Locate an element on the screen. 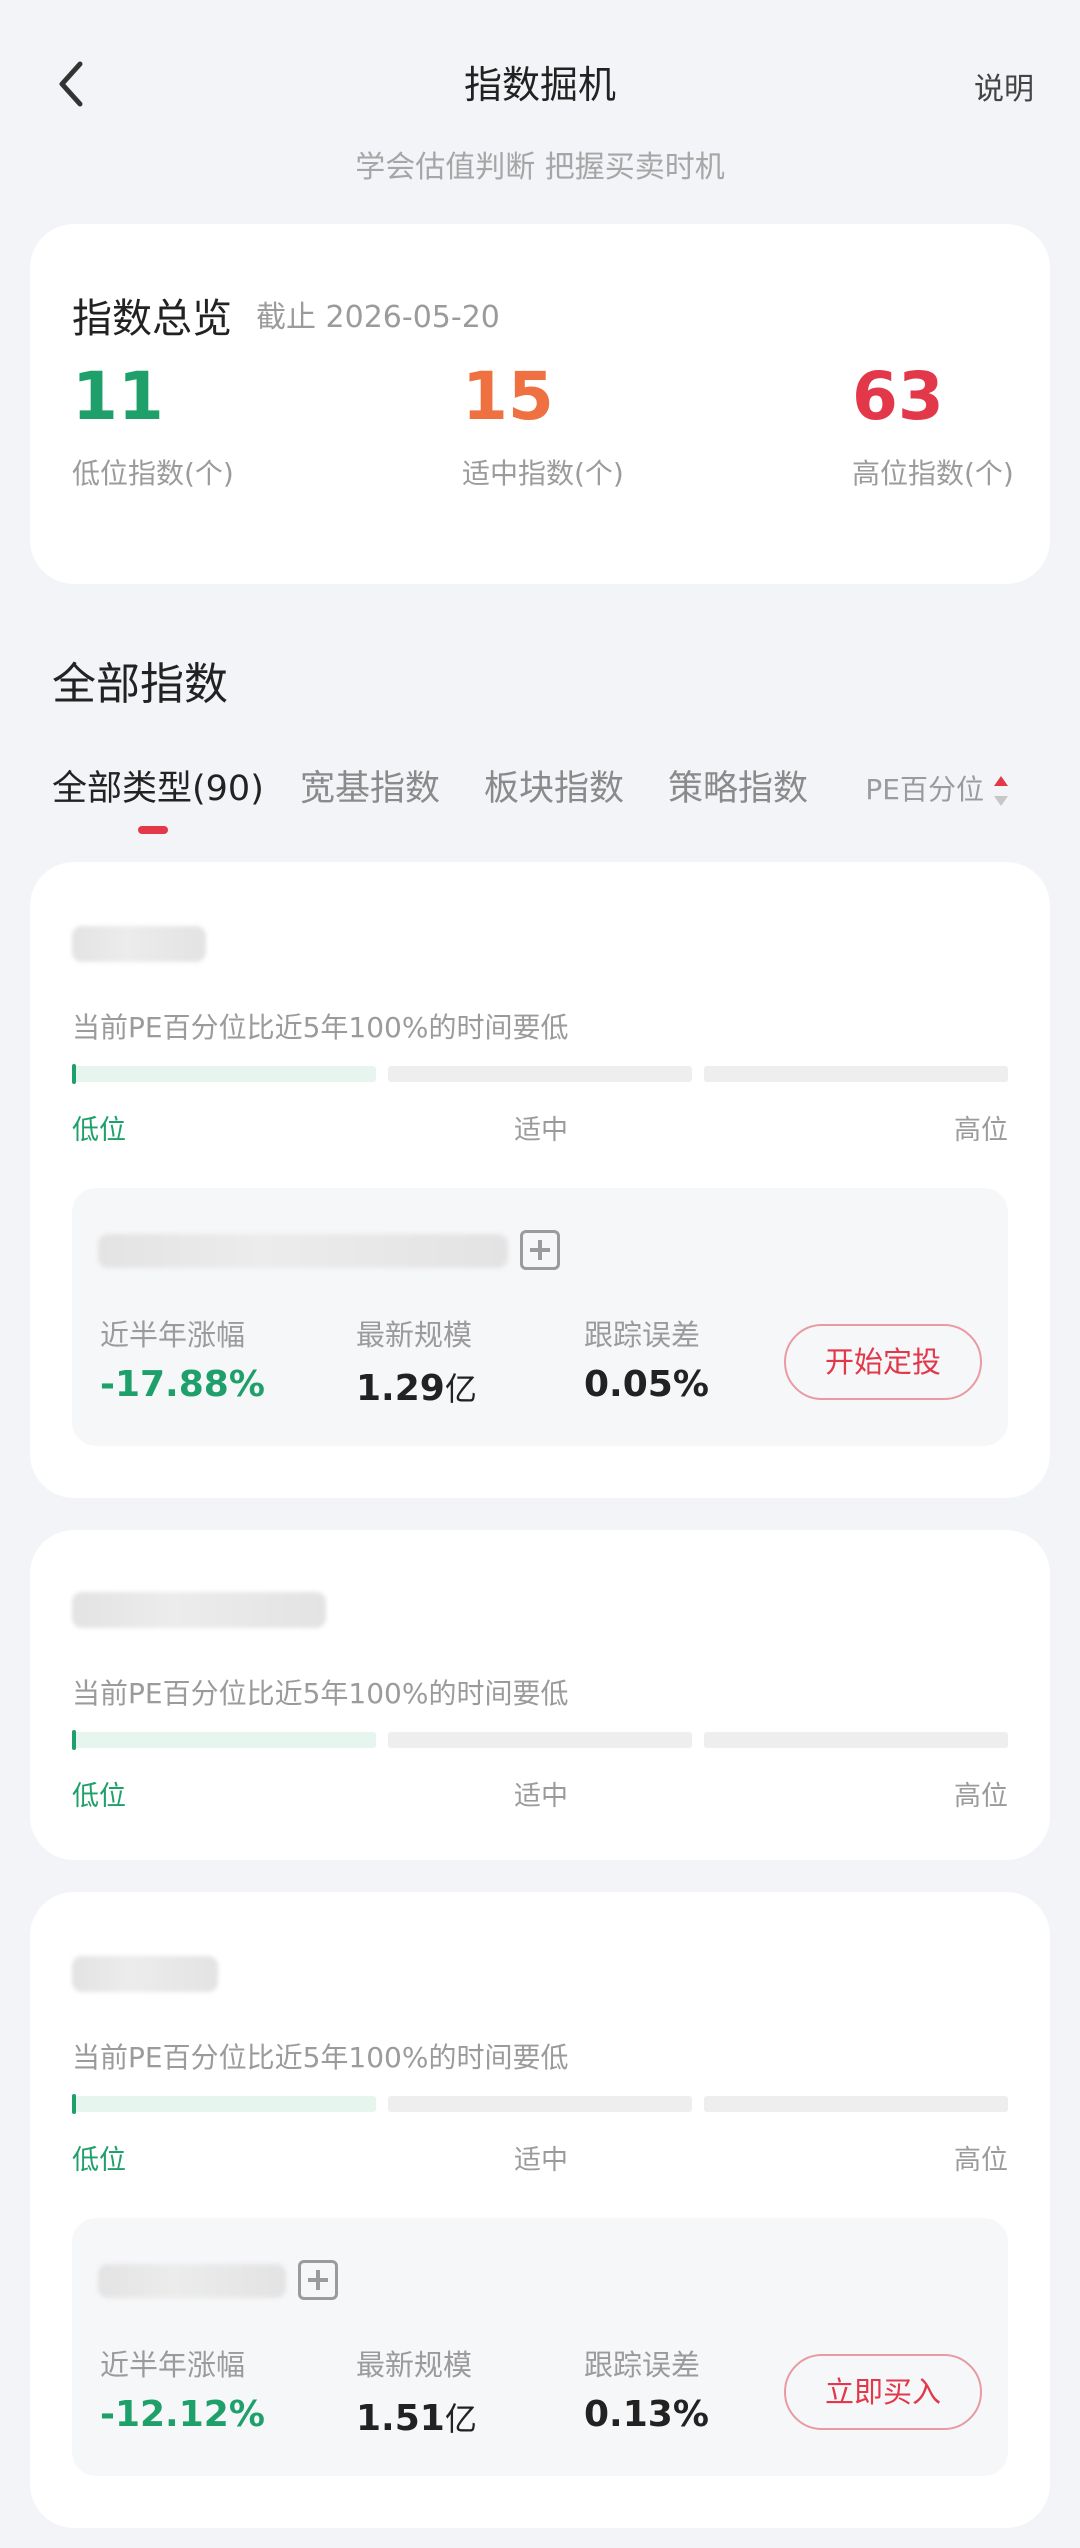  stat-mid-label: 适中指数(个) is located at coordinates (543, 473).